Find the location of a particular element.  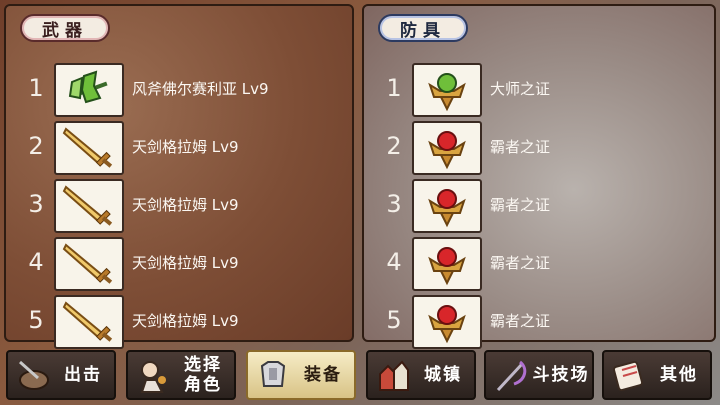

other-scroll-icon is located at coordinates (628, 376).